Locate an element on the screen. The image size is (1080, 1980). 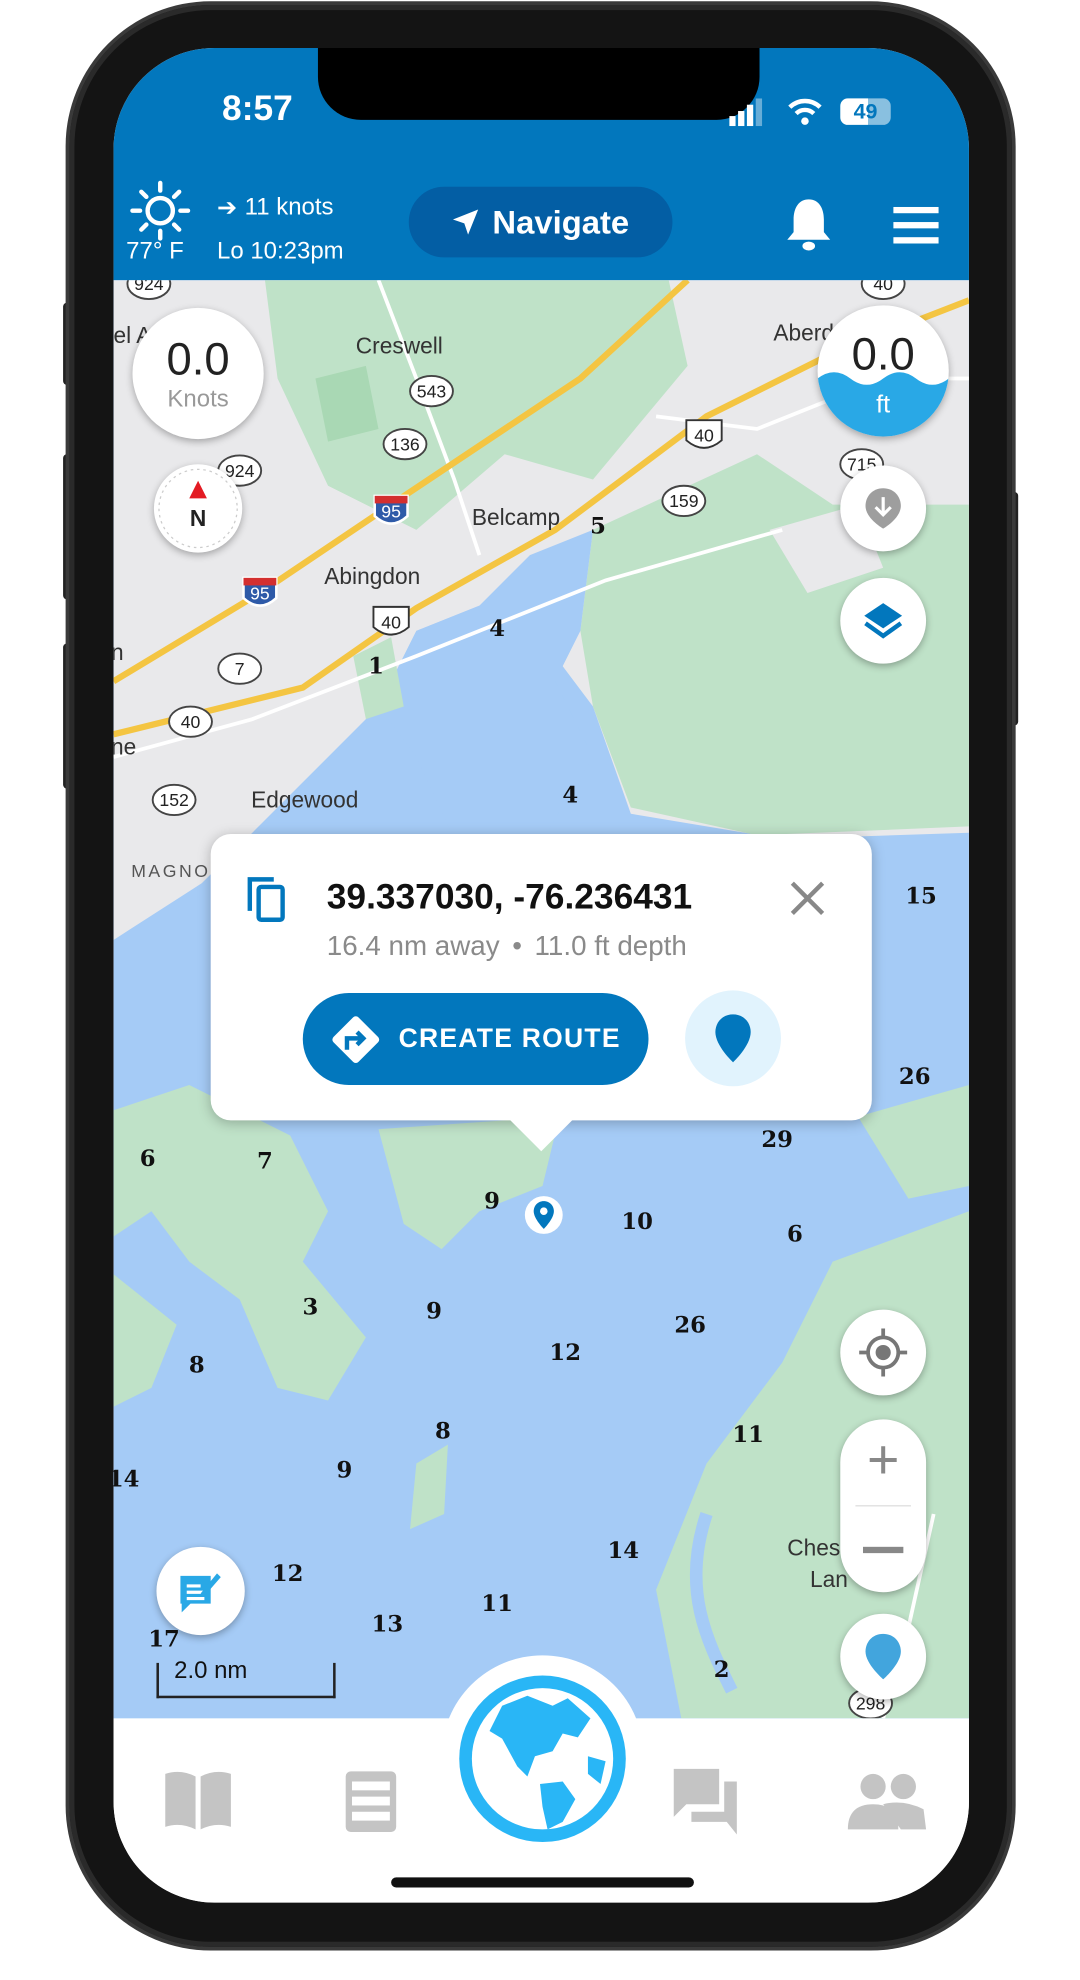
compass-icon: N is located at coordinates (198, 508).